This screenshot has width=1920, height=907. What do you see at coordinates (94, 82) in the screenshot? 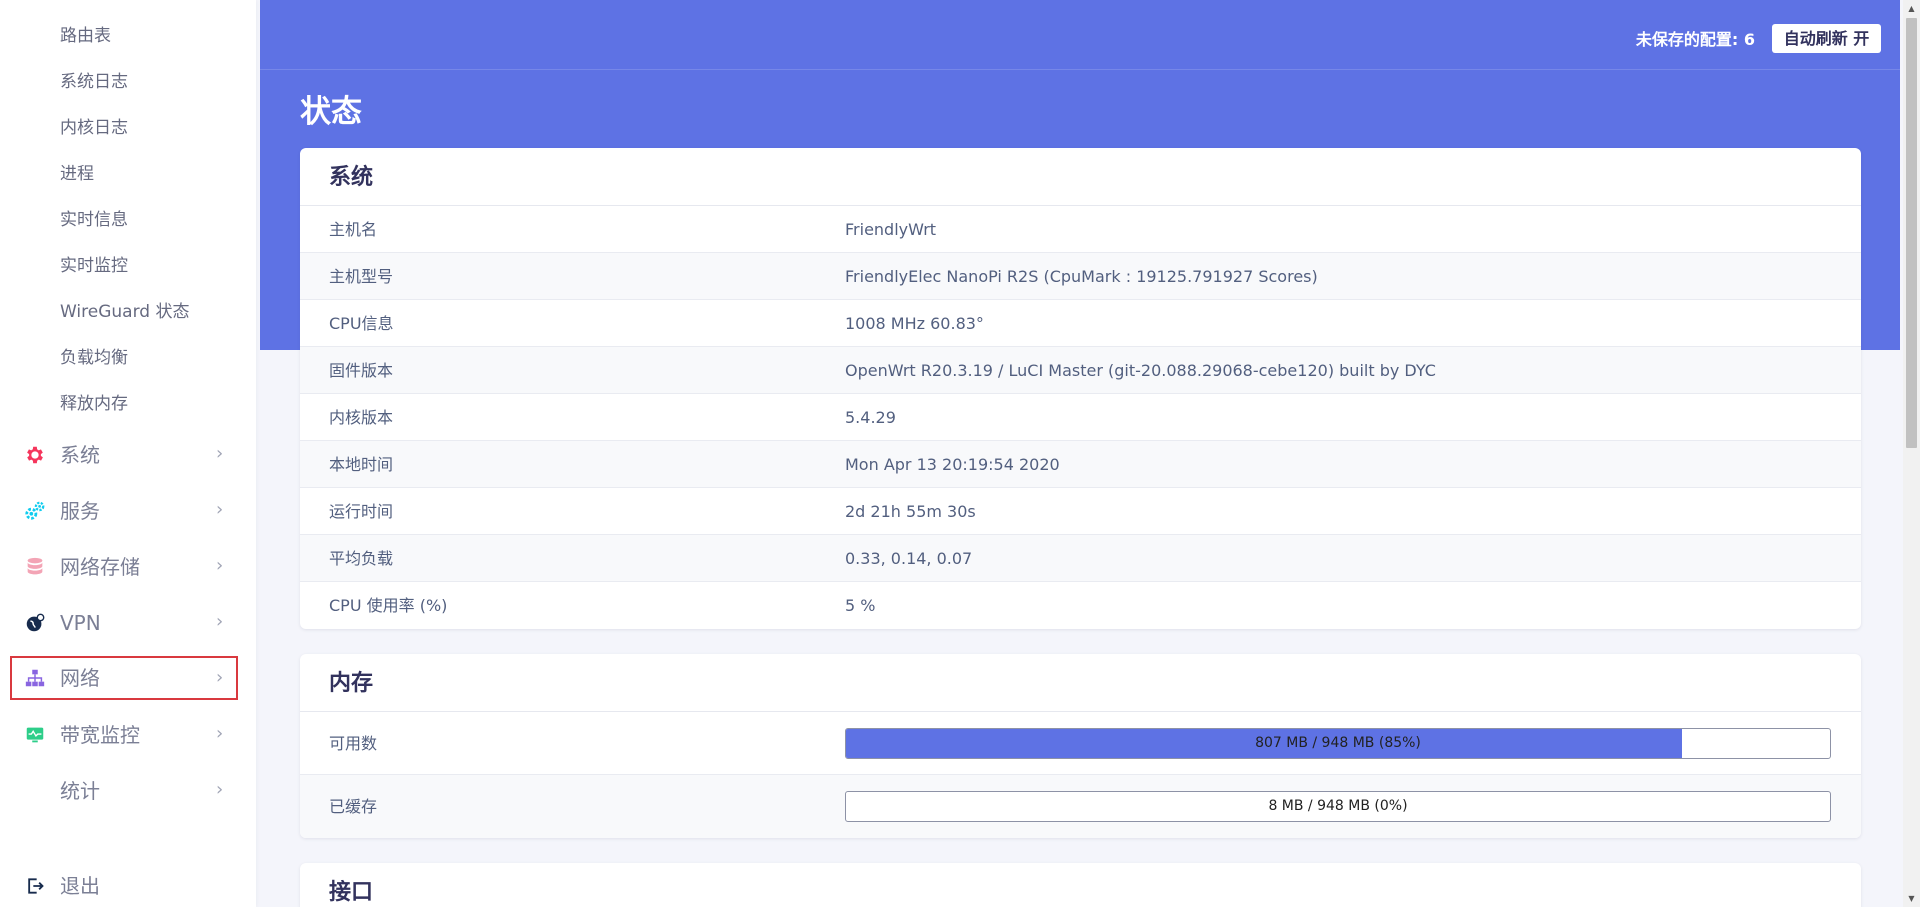
I see `sidebar-subitem-syslog: 系统日志` at bounding box center [94, 82].